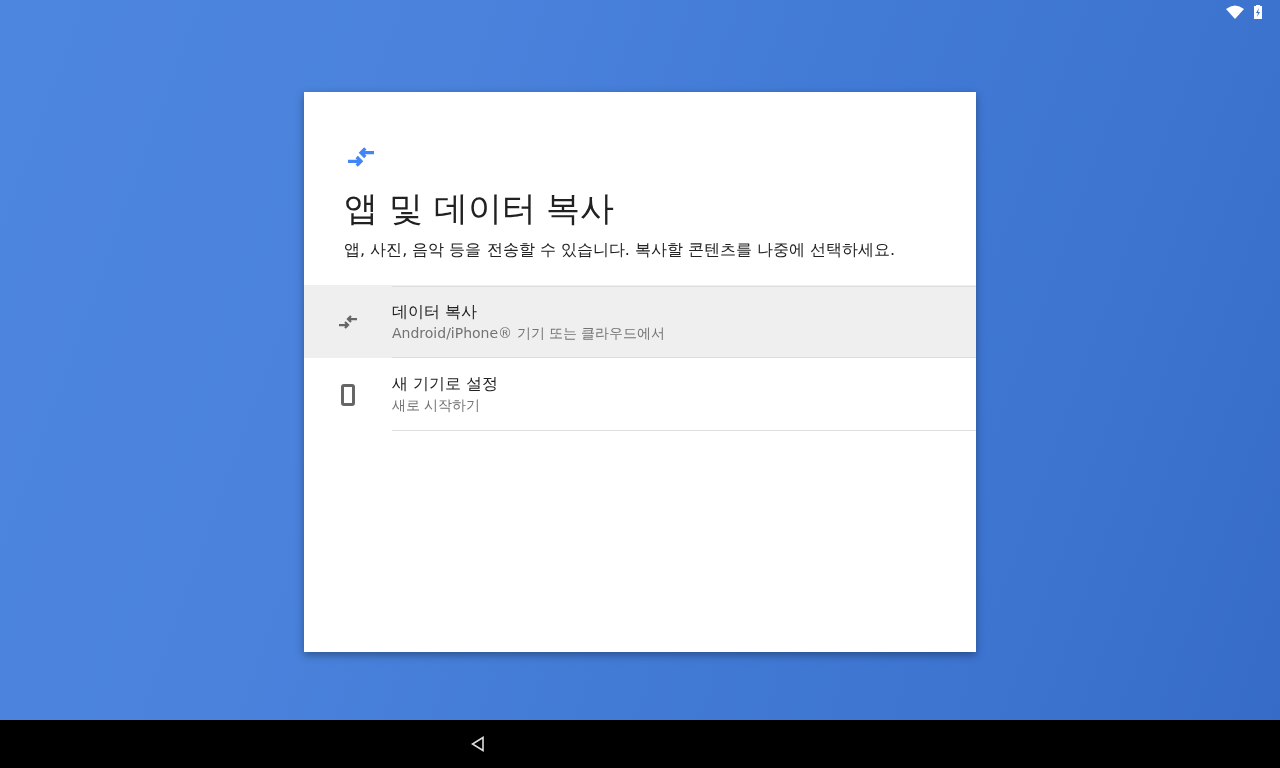 The image size is (1280, 768). What do you see at coordinates (480, 208) in the screenshot?
I see `dialog-title: 앱 및 데이터 복사` at bounding box center [480, 208].